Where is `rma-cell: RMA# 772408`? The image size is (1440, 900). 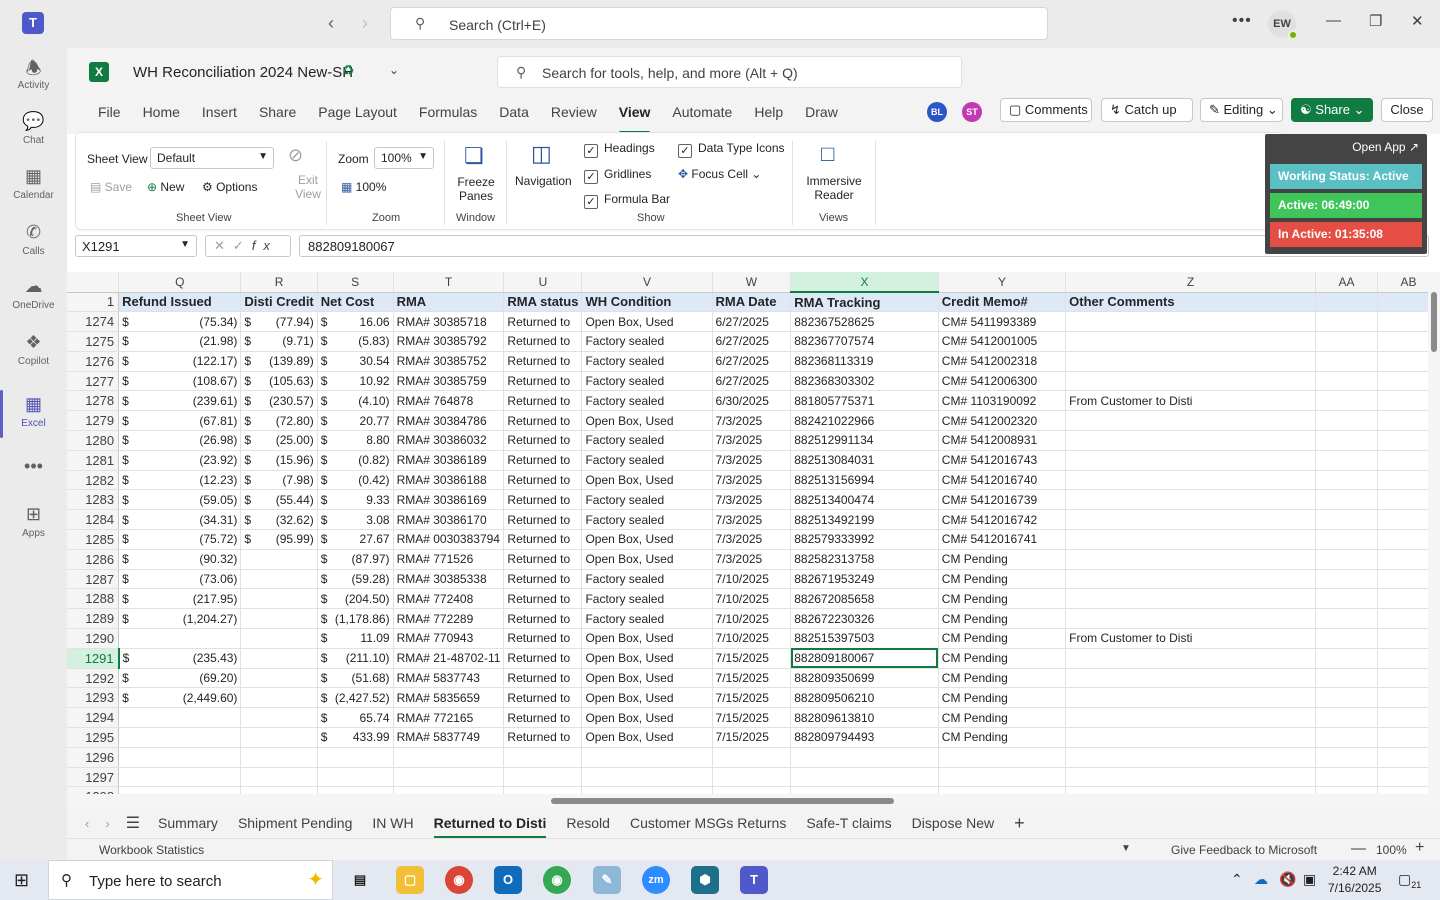 rma-cell: RMA# 772408 is located at coordinates (449, 599).